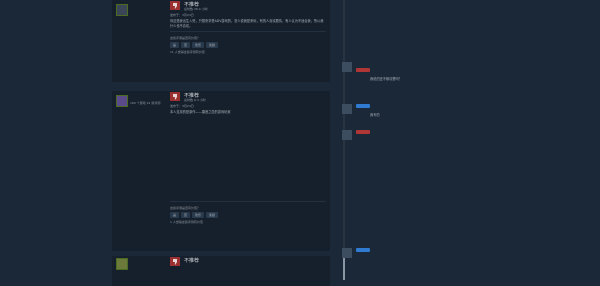 This screenshot has width=600, height=286. What do you see at coordinates (145, 103) in the screenshot?
I see `author-stats: 180 个游戏 22 篇评测` at bounding box center [145, 103].